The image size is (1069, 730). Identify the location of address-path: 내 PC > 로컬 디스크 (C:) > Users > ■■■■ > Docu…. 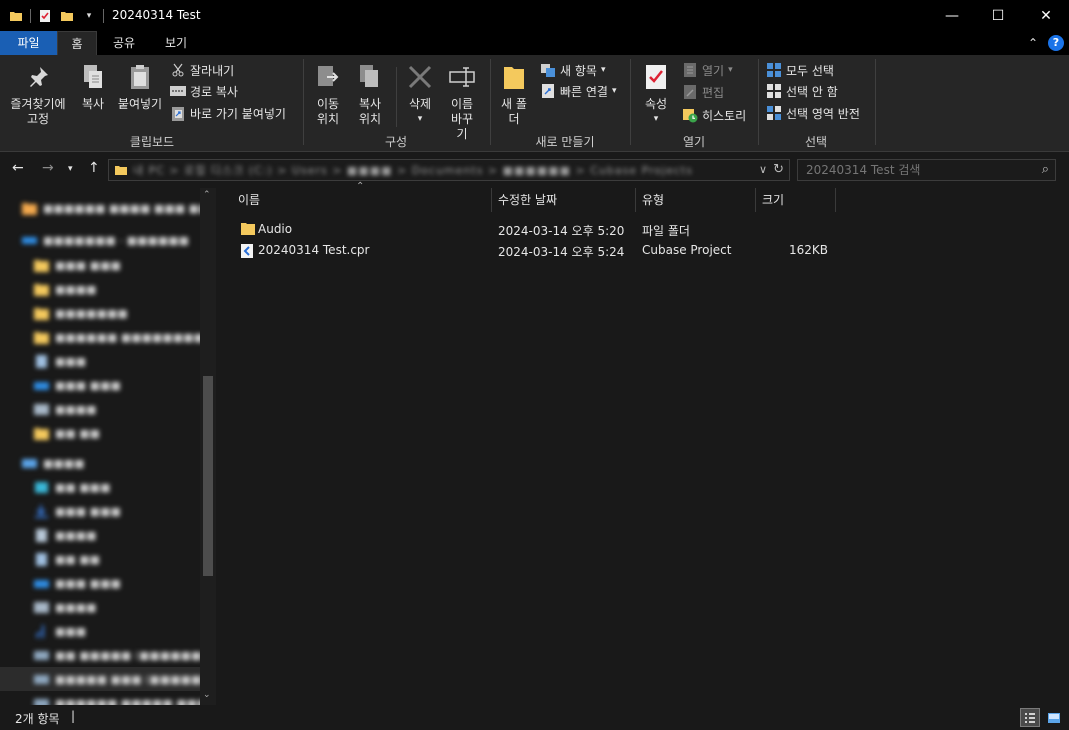
(413, 170).